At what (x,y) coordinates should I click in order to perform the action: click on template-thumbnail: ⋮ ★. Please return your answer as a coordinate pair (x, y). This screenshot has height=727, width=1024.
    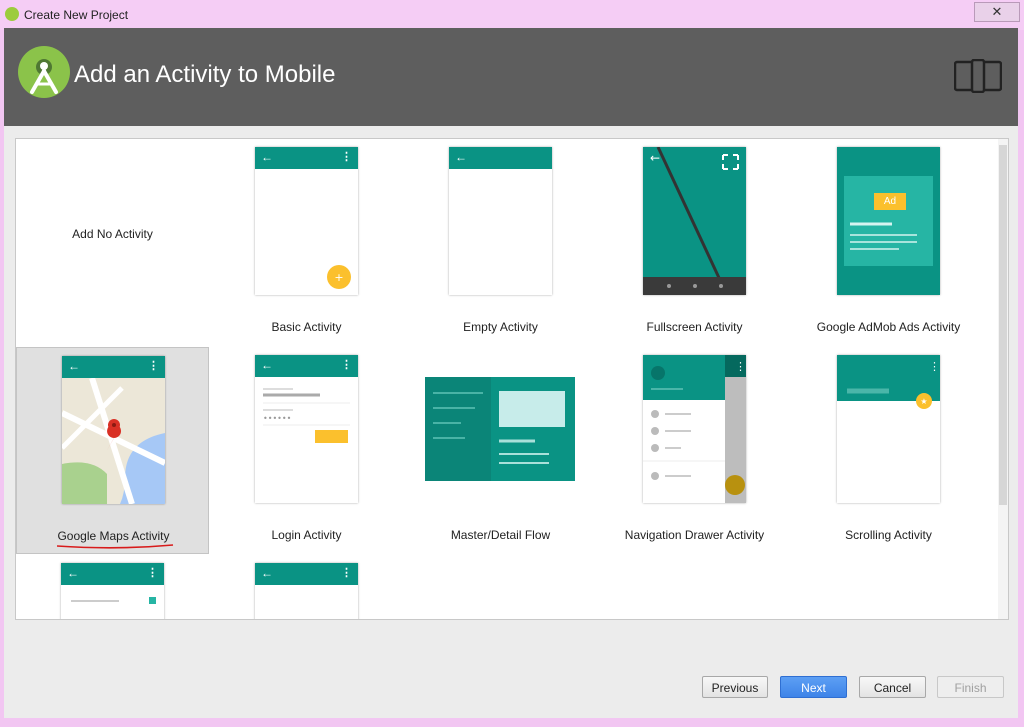
    Looking at the image, I should click on (888, 429).